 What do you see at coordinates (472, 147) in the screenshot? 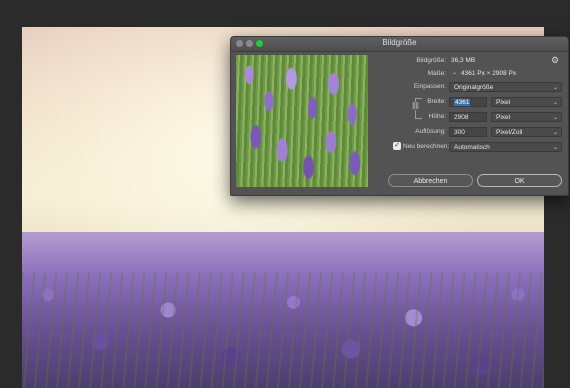
I see `resample-select-value: Automatisch` at bounding box center [472, 147].